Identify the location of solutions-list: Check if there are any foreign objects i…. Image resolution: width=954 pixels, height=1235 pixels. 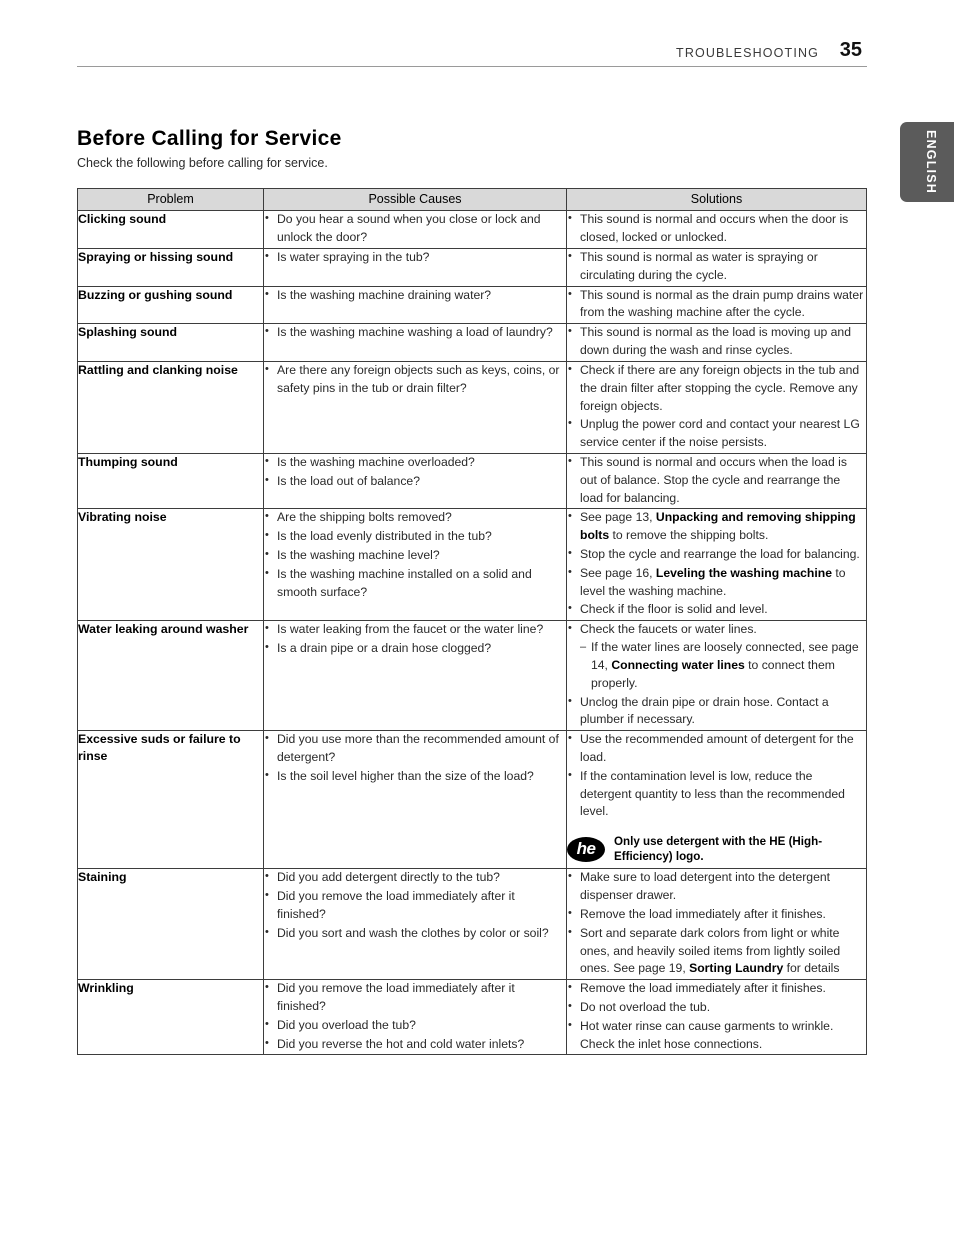
(716, 406).